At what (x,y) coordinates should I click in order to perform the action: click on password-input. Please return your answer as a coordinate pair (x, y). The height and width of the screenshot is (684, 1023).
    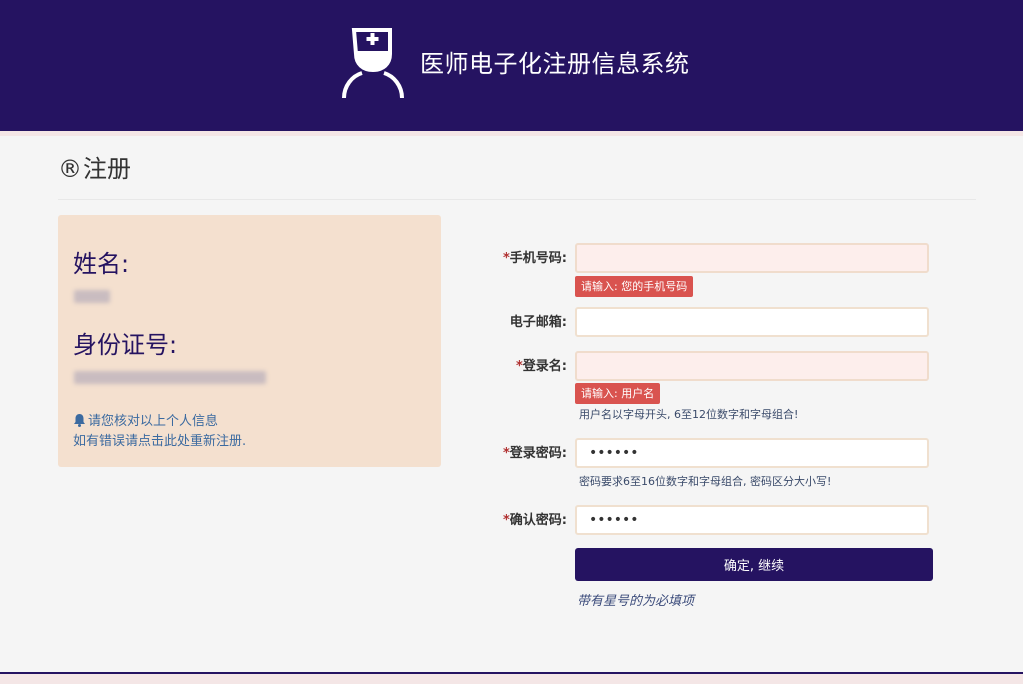
    Looking at the image, I should click on (752, 453).